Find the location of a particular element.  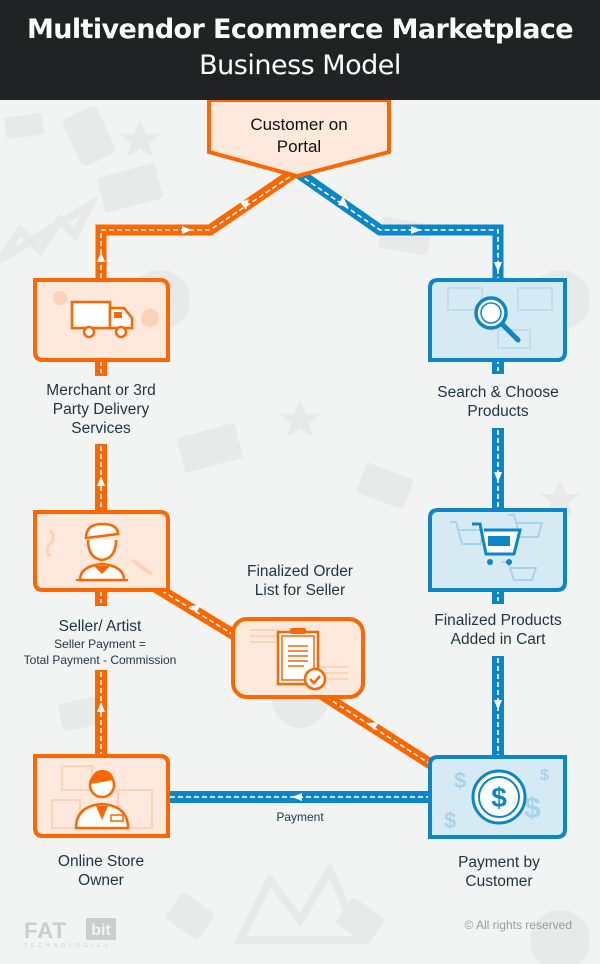

seller-payment-note-line2: Total Payment - Commission is located at coordinates (100, 660).